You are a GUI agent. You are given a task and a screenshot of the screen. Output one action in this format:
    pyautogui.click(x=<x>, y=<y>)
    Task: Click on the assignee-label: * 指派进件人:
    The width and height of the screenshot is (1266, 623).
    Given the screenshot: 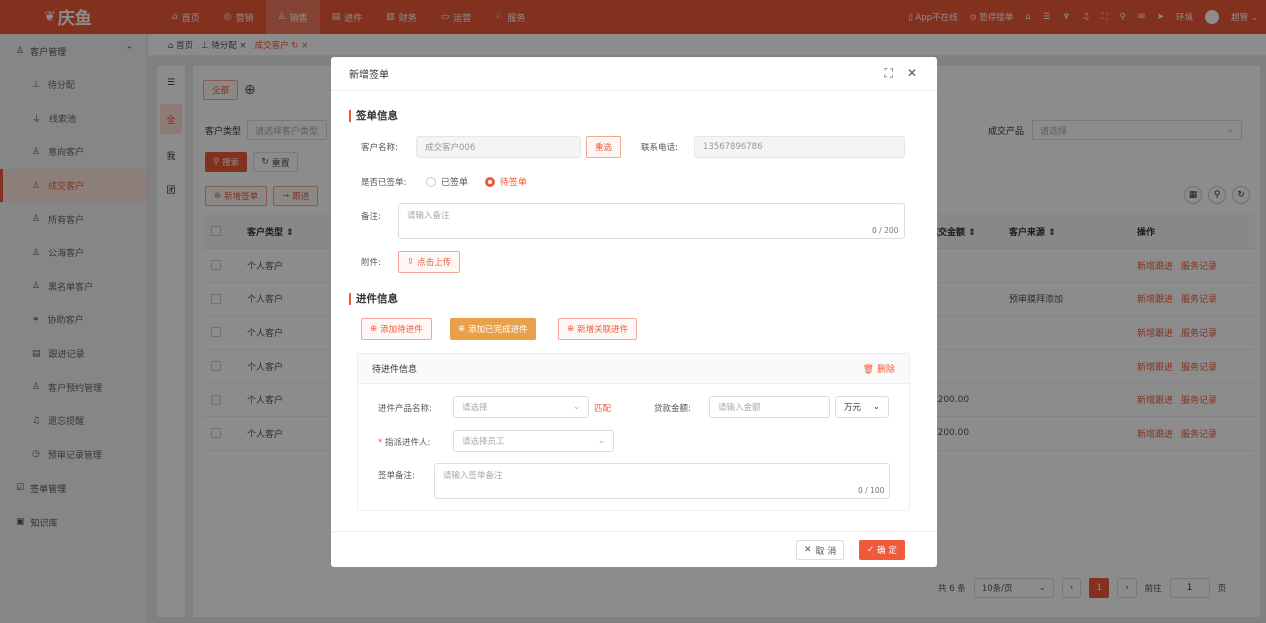 What is the action you would take?
    pyautogui.click(x=404, y=442)
    